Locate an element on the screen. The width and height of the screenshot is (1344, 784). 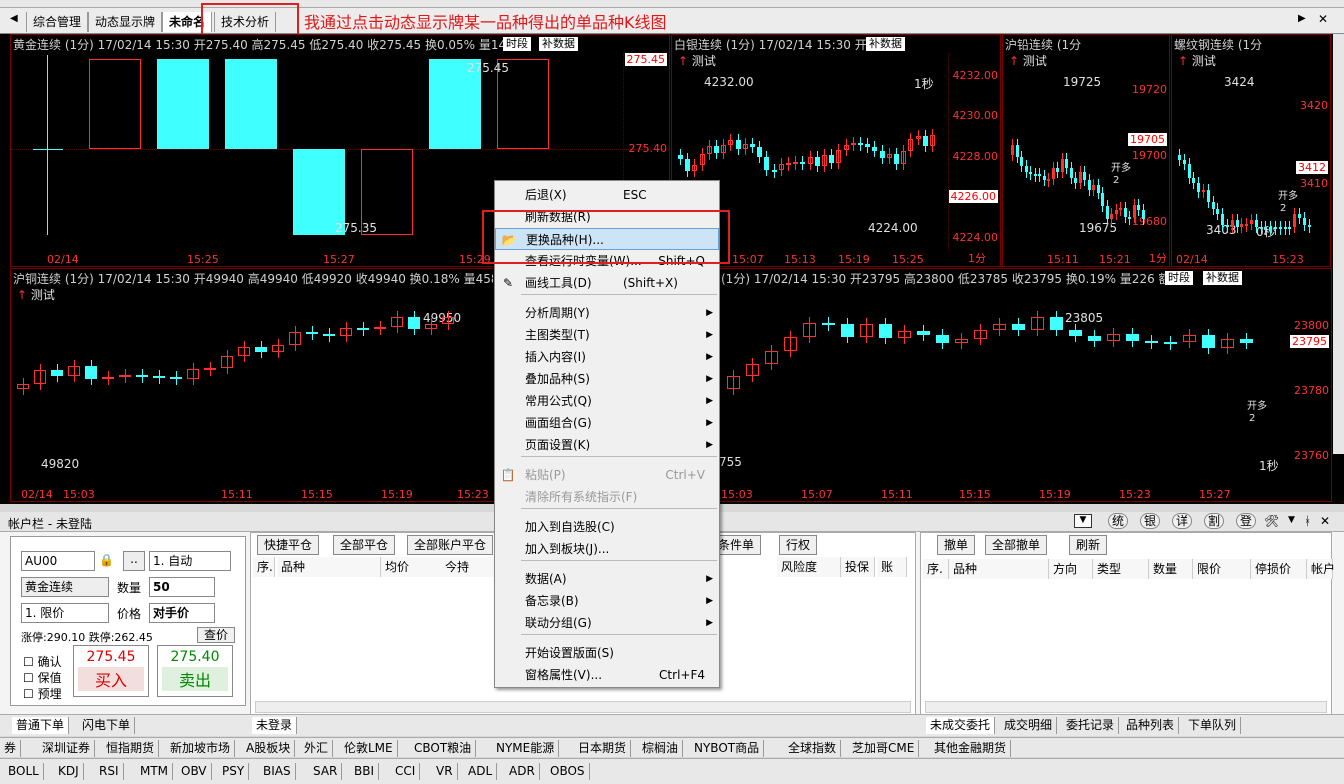
menu-item-6: 主图类型(T) ▶ is located at coordinates (607, 335).